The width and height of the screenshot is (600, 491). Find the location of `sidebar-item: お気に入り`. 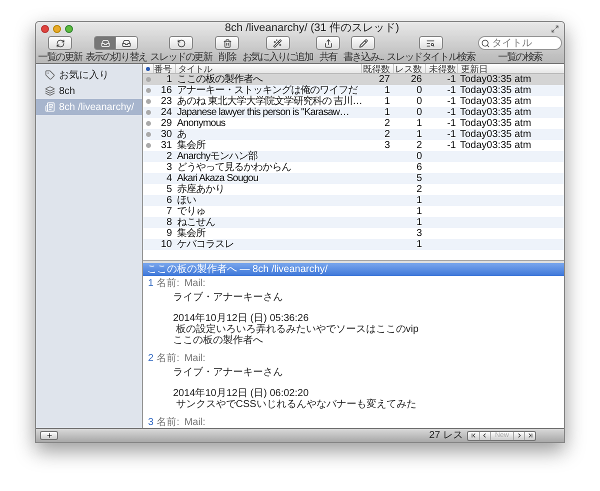

sidebar-item: お気に入り is located at coordinates (89, 75).